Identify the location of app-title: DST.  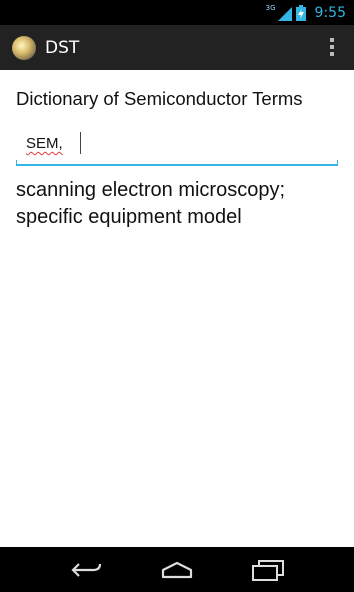
(62, 47).